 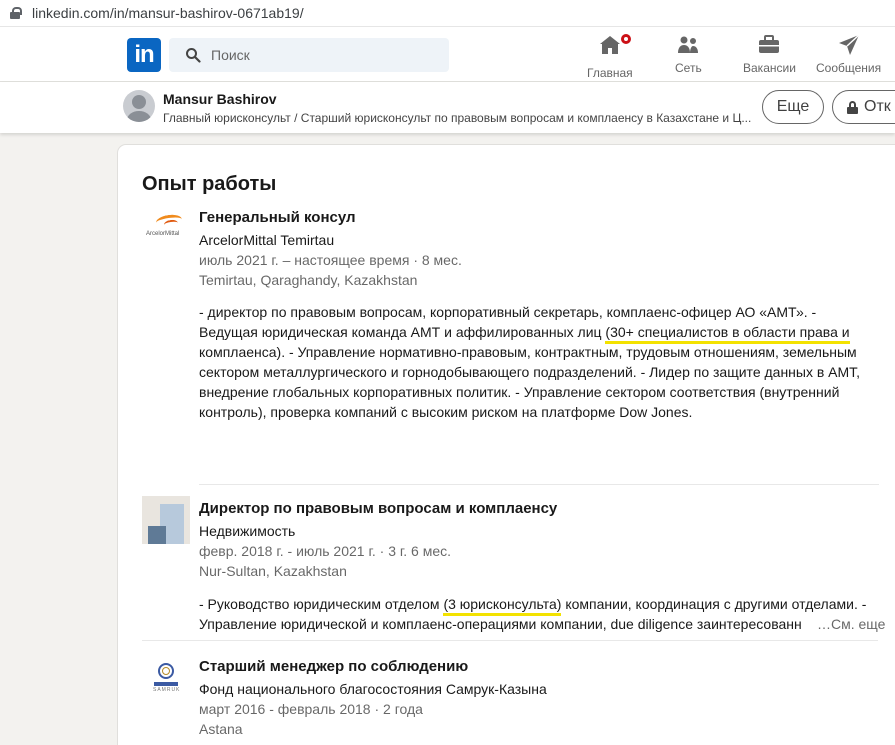 I want to click on nav-network-label: Сеть, so click(x=688, y=68).